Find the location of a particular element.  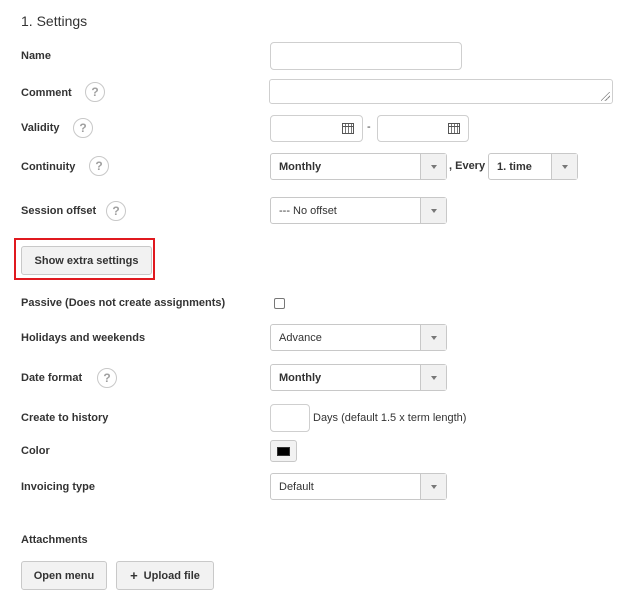

calendar-start-button is located at coordinates (348, 128).